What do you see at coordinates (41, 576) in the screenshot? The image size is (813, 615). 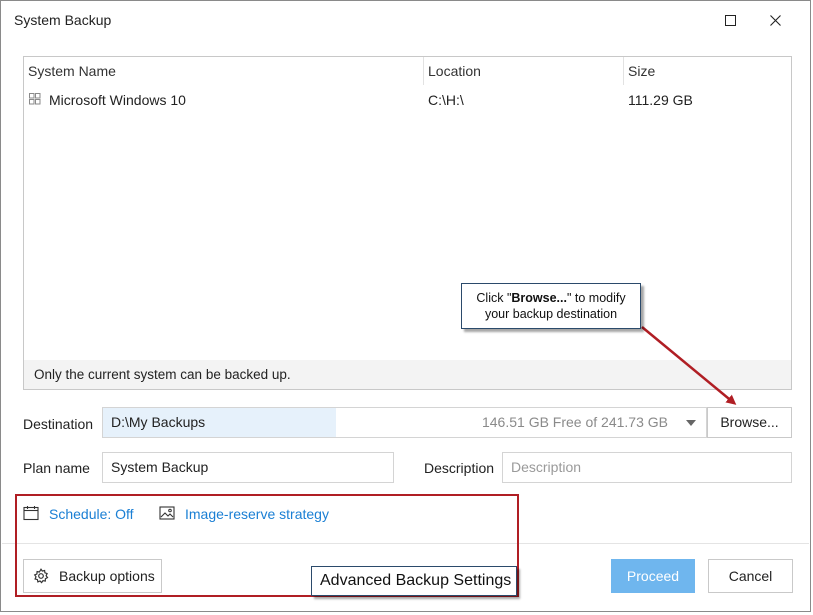 I see `gear-icon` at bounding box center [41, 576].